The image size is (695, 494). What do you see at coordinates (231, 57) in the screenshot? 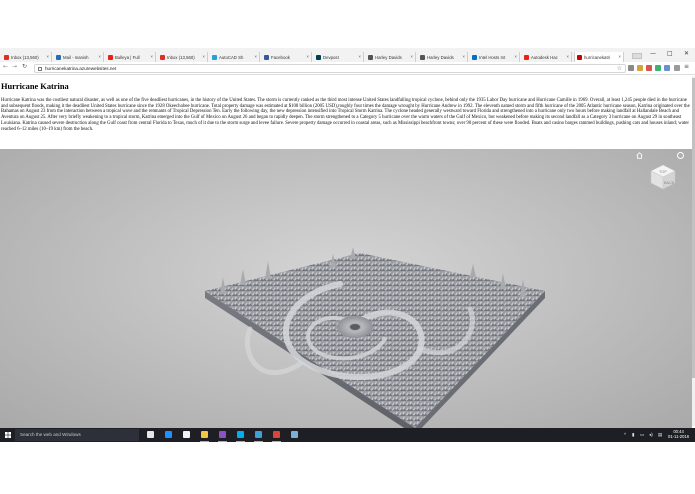
I see `tab-label: AutoCAD Sh` at bounding box center [231, 57].